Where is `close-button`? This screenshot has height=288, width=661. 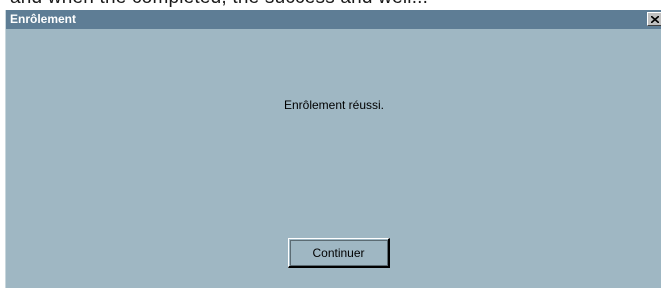
close-button is located at coordinates (654, 19).